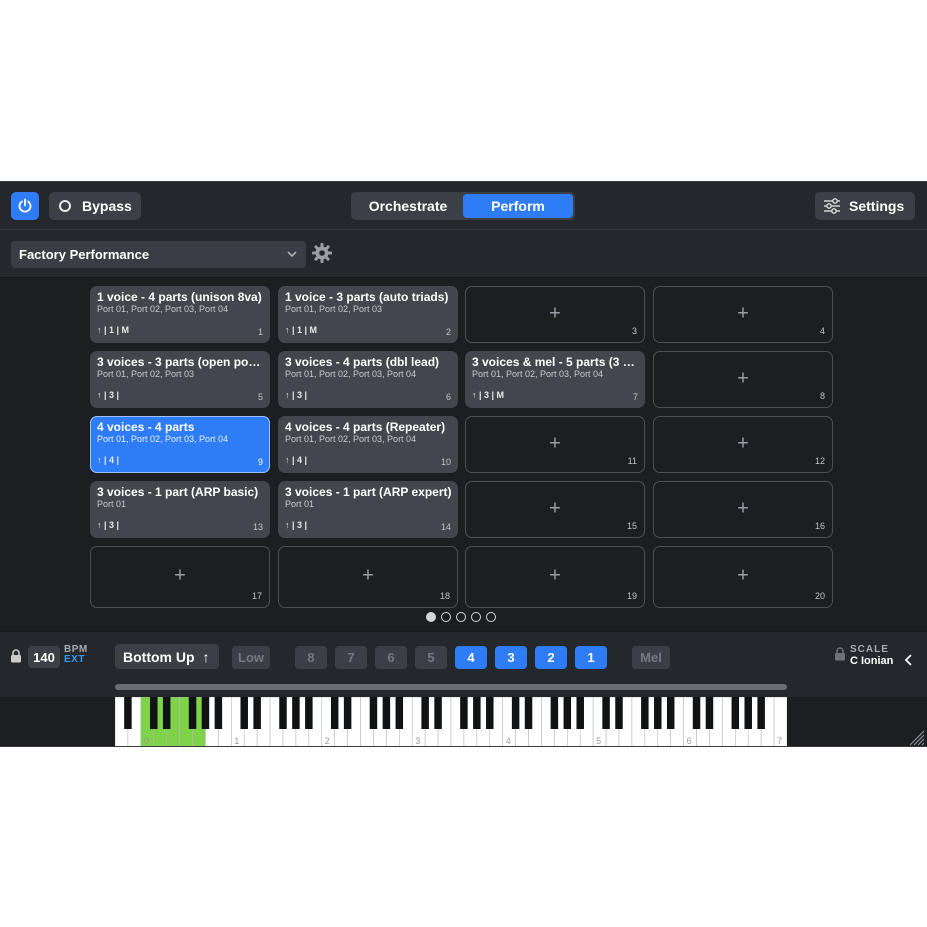 Image resolution: width=927 pixels, height=927 pixels. I want to click on tile-info: ↑ | 3 |, so click(108, 395).